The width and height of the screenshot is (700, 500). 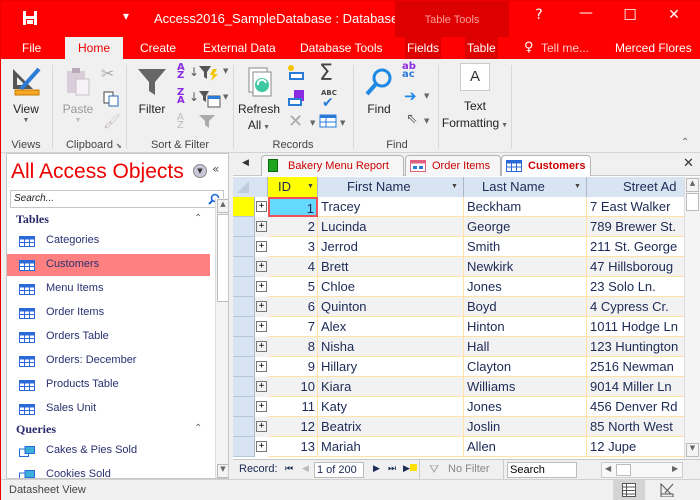 What do you see at coordinates (293, 187) in the screenshot?
I see `column-header-id: ID ▼` at bounding box center [293, 187].